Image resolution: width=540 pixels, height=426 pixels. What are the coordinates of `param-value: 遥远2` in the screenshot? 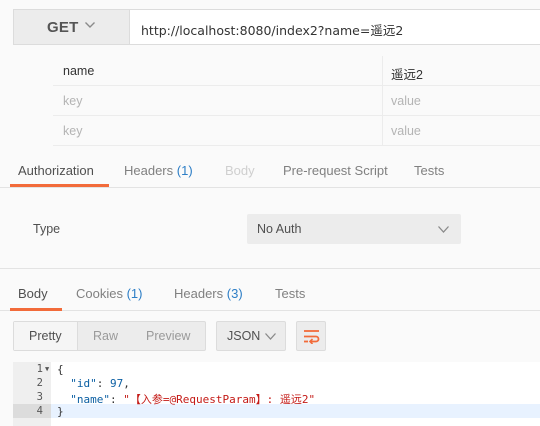 It's located at (407, 73).